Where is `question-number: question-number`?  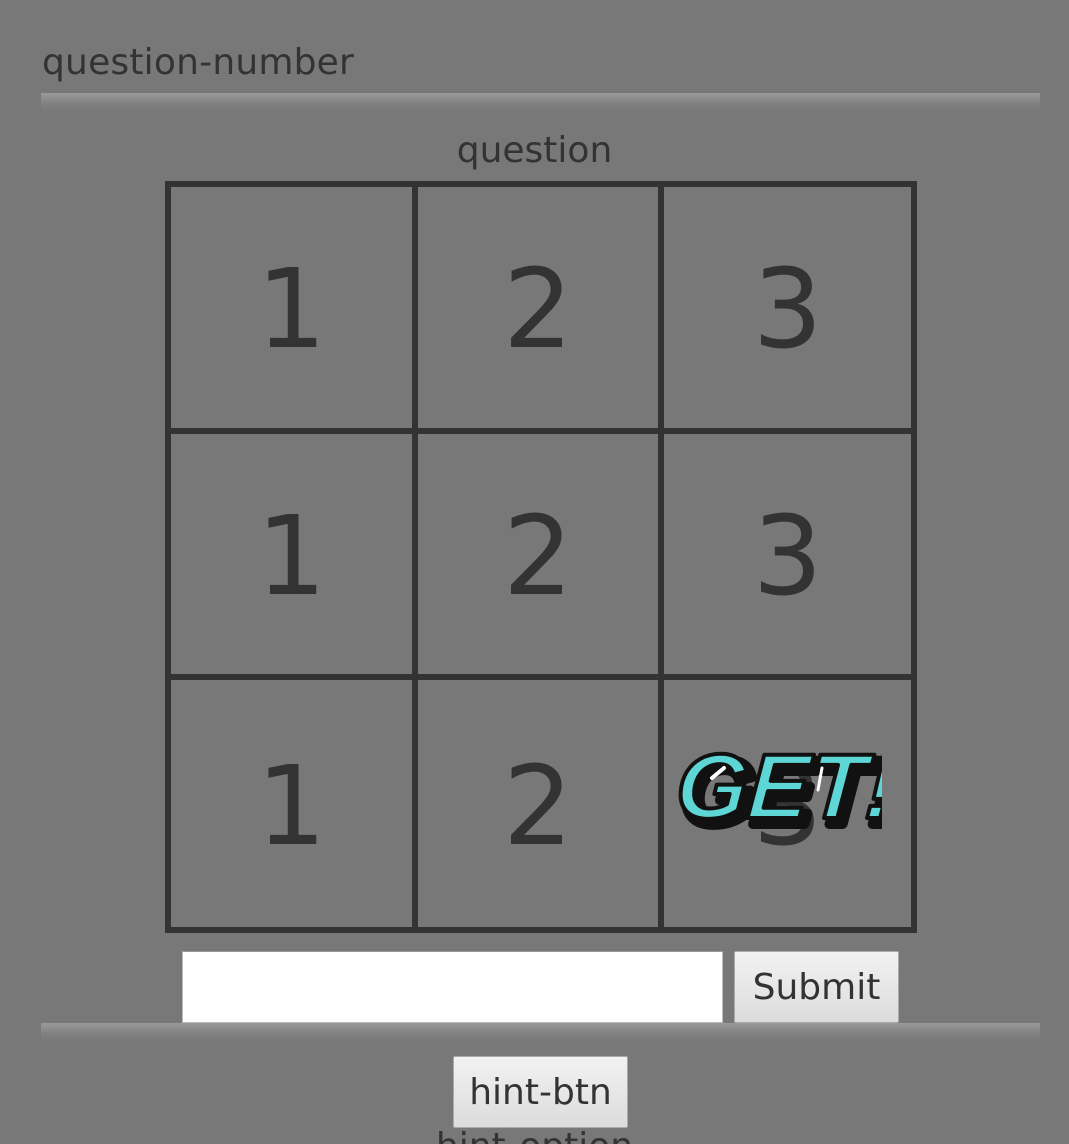
question-number: question-number is located at coordinates (198, 62).